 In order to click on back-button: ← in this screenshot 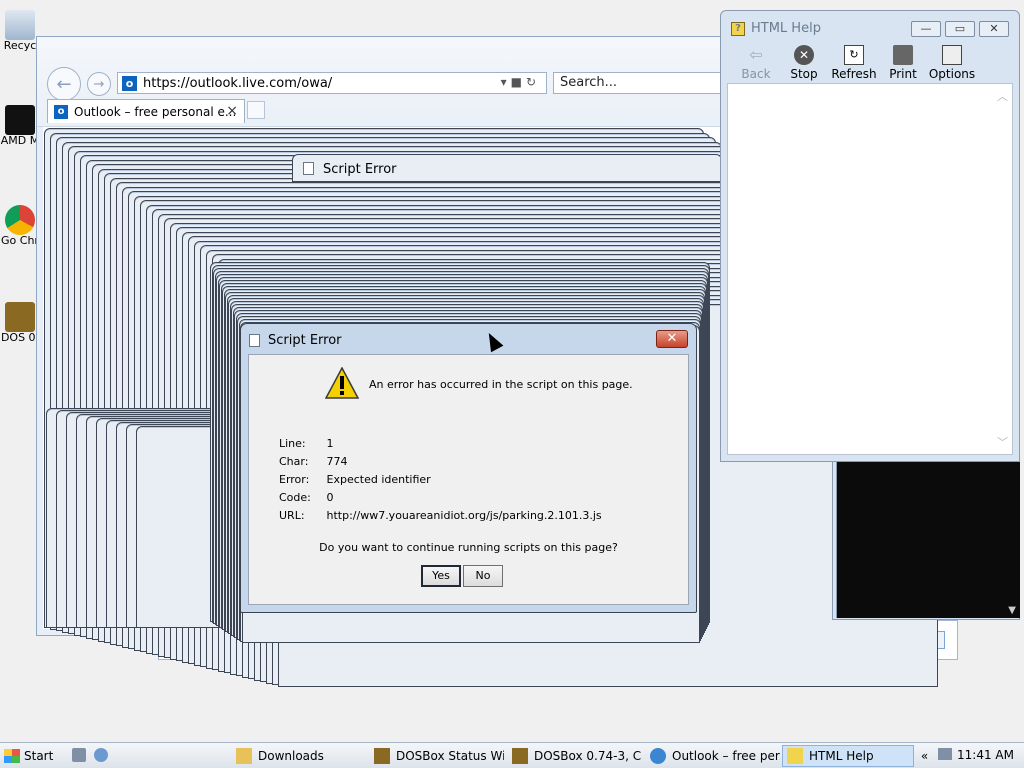, I will do `click(64, 84)`.